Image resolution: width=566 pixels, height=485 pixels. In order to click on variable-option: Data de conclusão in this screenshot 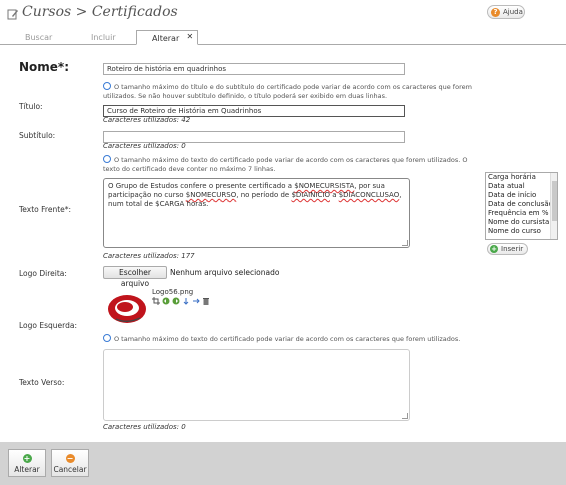, I will do `click(521, 204)`.